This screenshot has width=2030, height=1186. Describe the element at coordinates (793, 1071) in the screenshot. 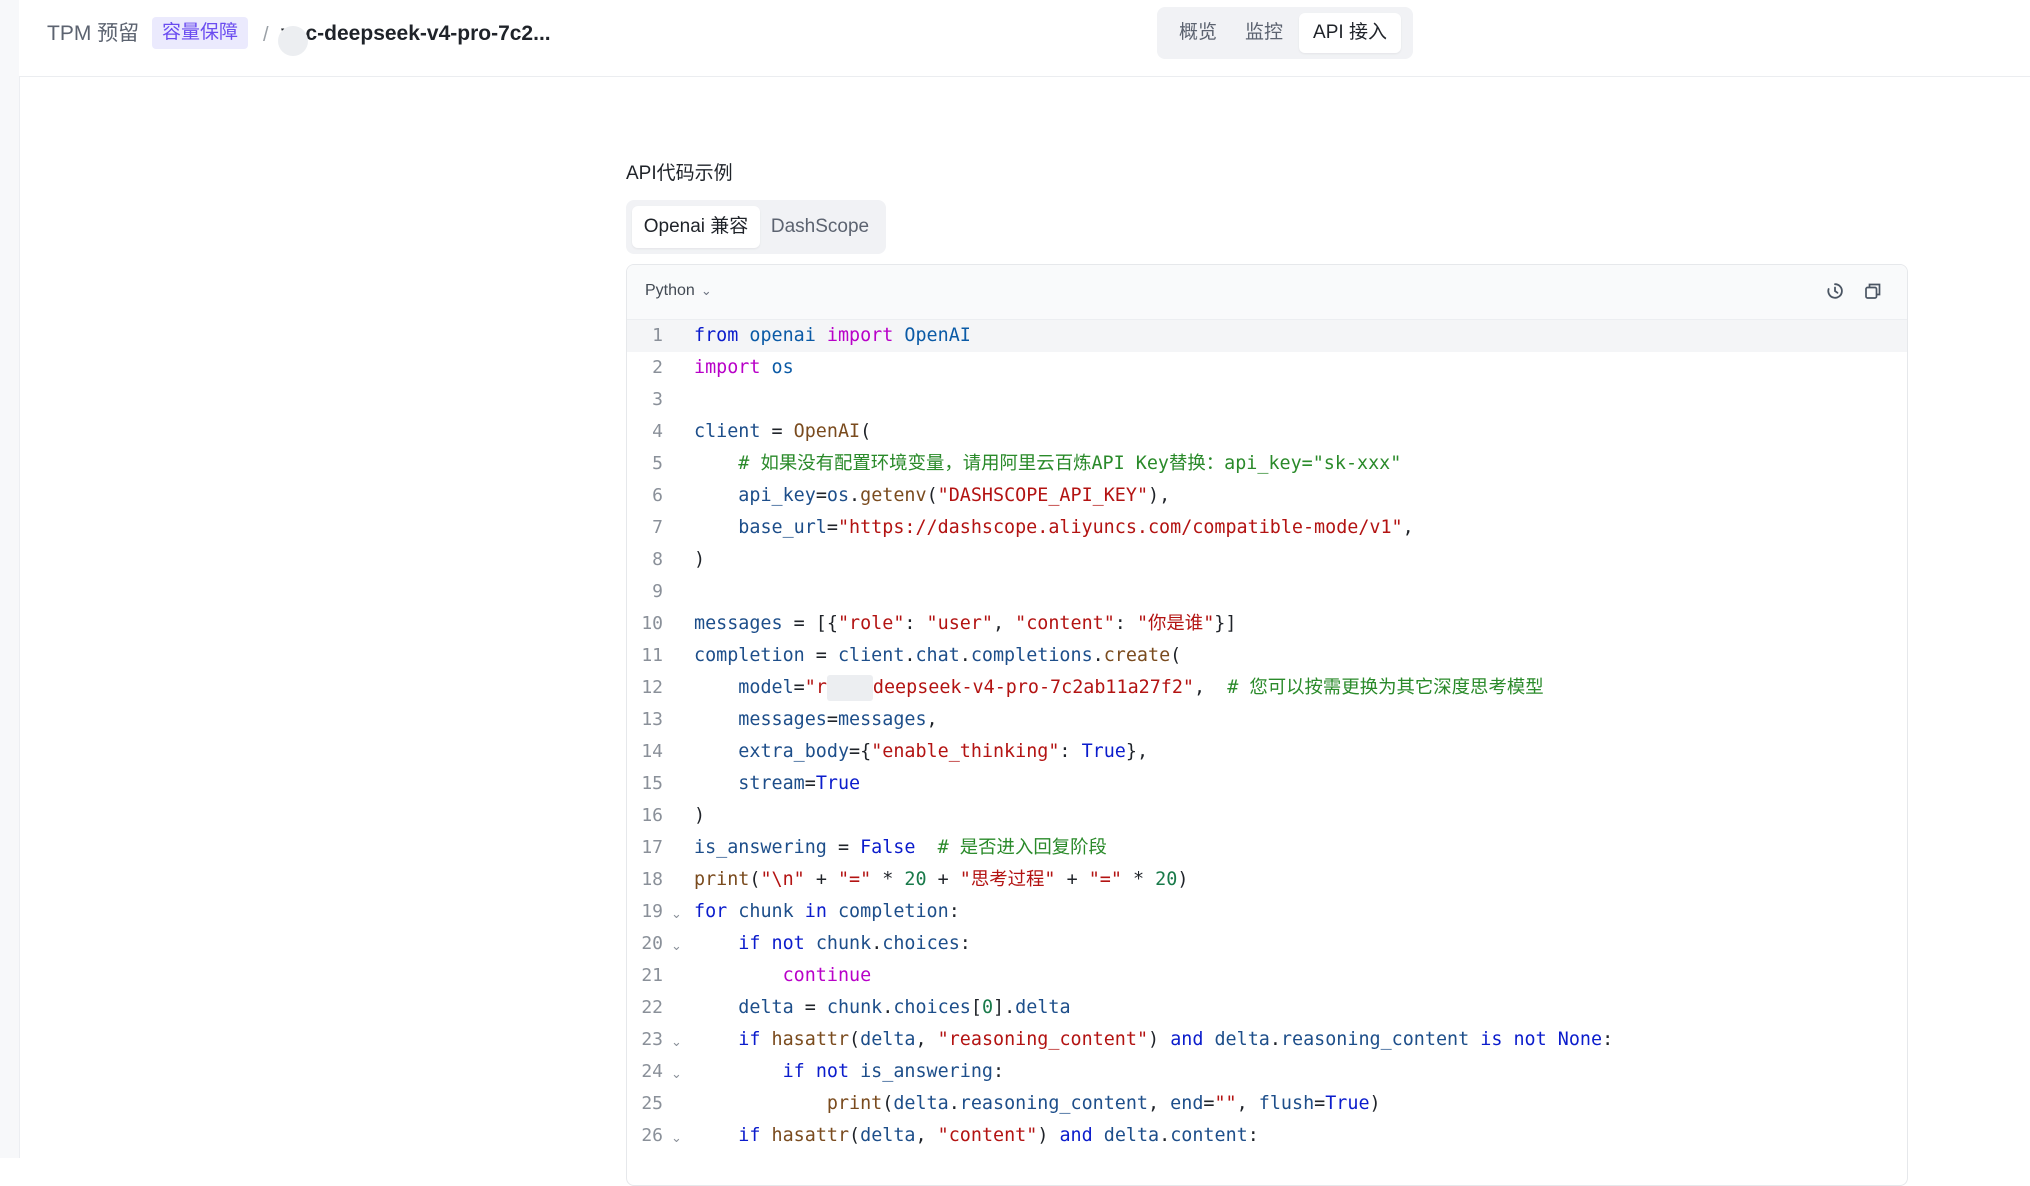

I see `code-token: if` at that location.